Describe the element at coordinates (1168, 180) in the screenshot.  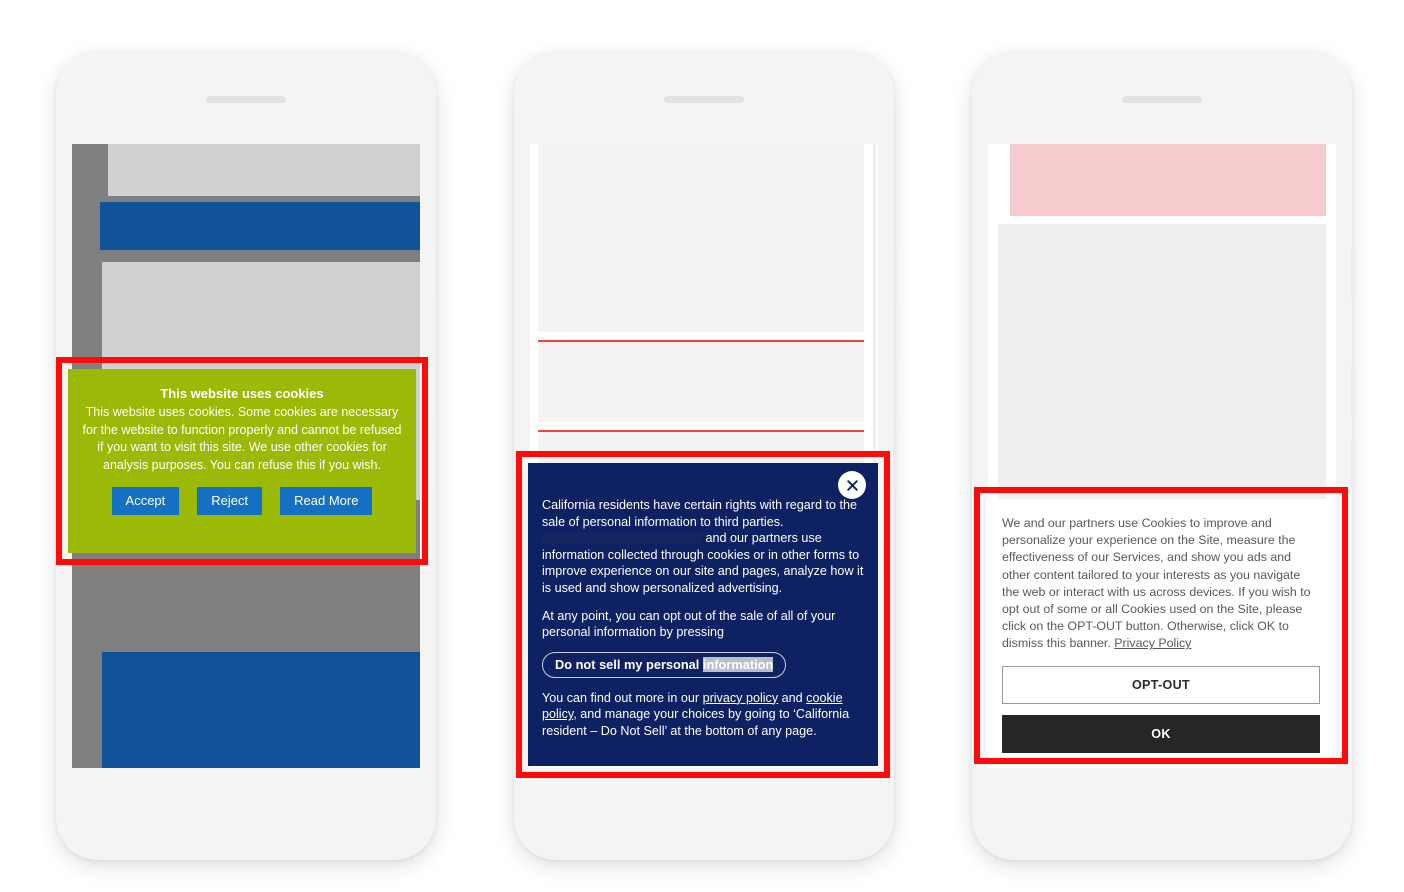
I see `page-hero-pink-block` at that location.